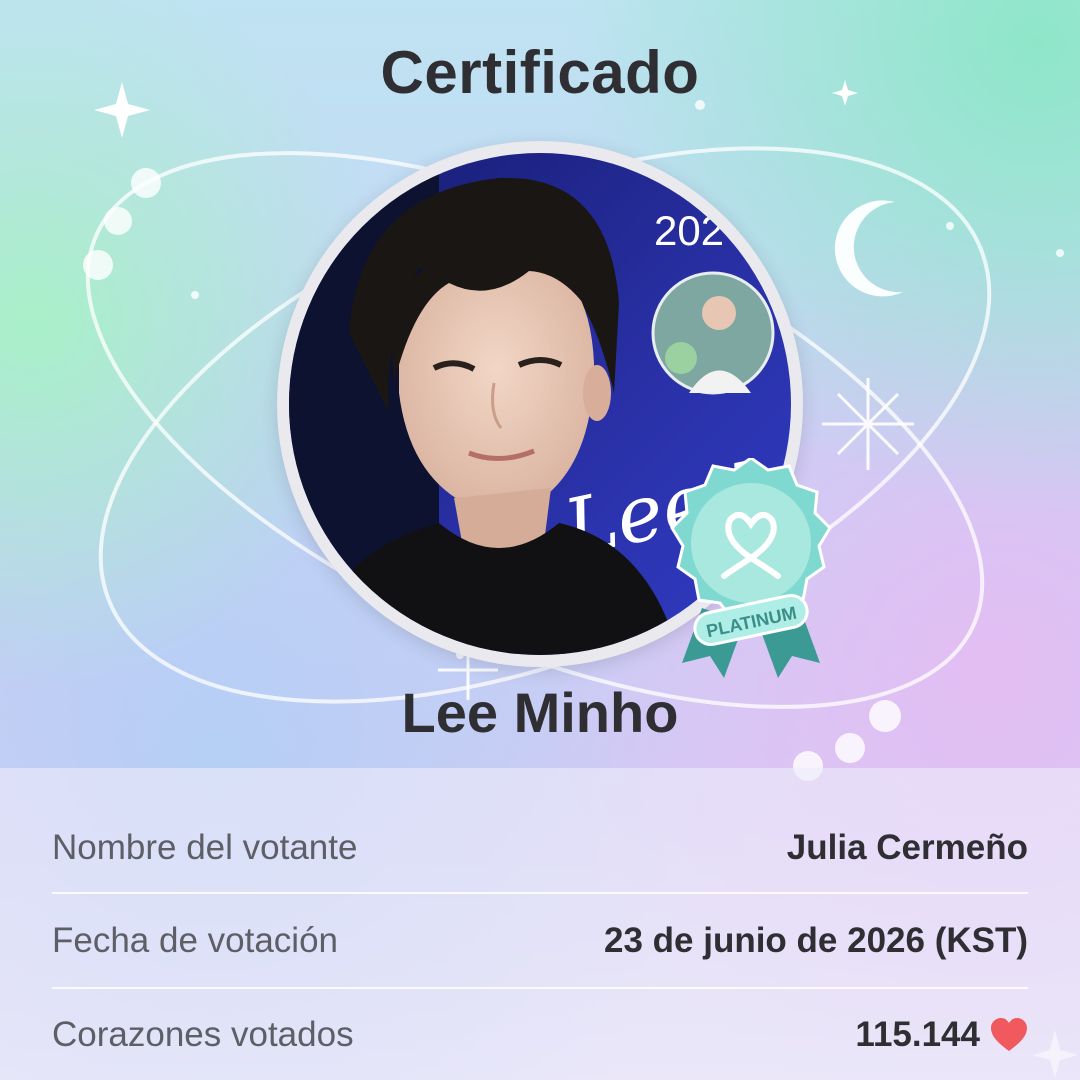 Image resolution: width=1080 pixels, height=1080 pixels. What do you see at coordinates (540, 712) in the screenshot?
I see `artist-name: Lee Minho` at bounding box center [540, 712].